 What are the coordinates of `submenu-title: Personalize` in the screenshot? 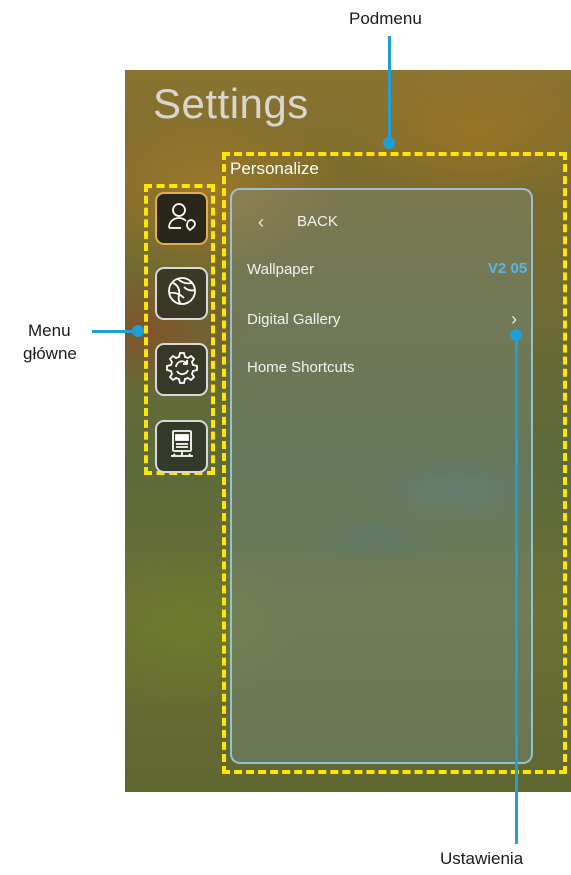 It's located at (274, 168).